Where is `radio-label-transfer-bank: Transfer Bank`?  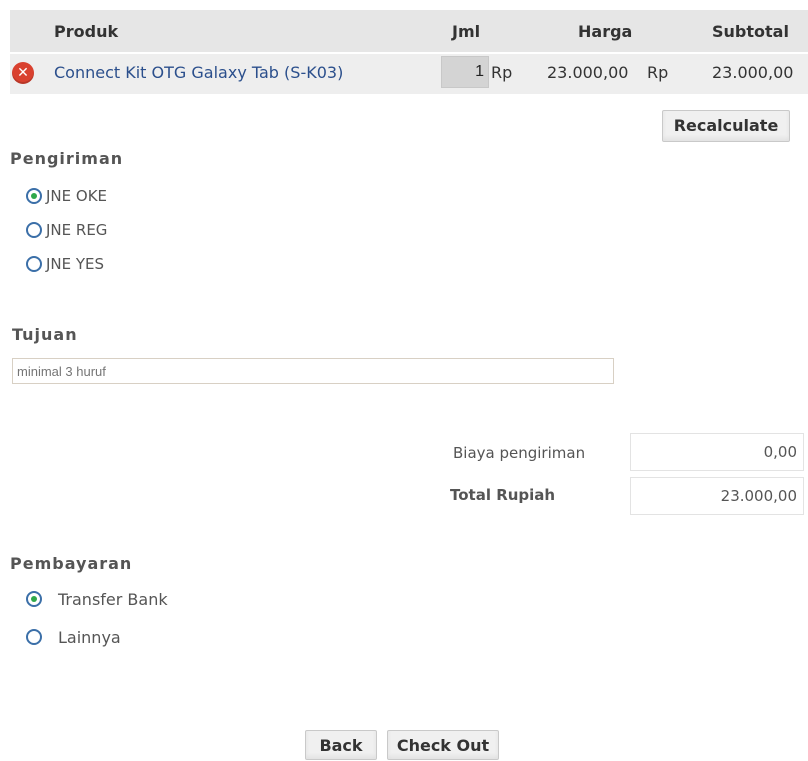 radio-label-transfer-bank: Transfer Bank is located at coordinates (113, 599).